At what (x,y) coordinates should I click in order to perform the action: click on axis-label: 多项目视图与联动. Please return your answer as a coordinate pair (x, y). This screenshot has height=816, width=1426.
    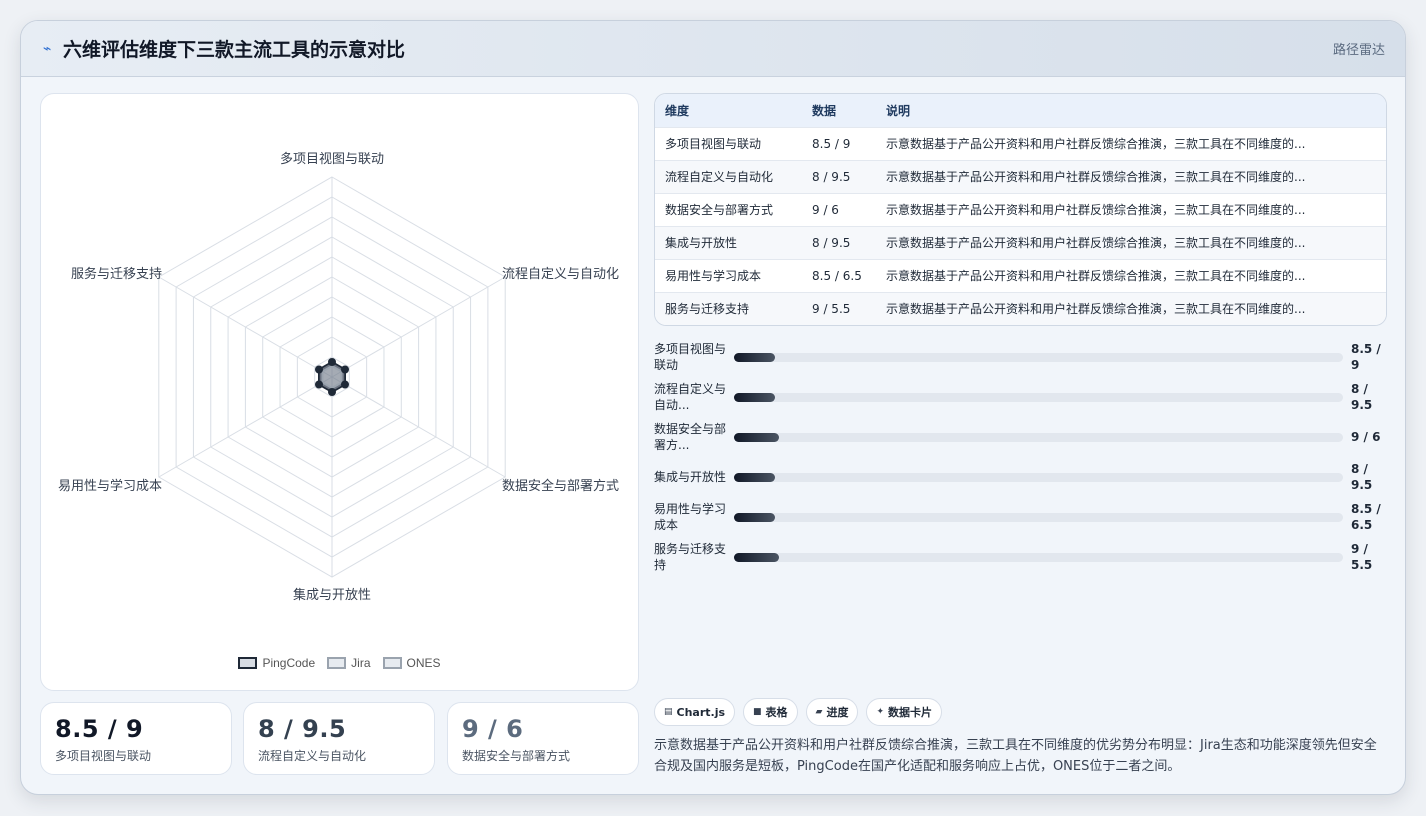
    Looking at the image, I should click on (332, 159).